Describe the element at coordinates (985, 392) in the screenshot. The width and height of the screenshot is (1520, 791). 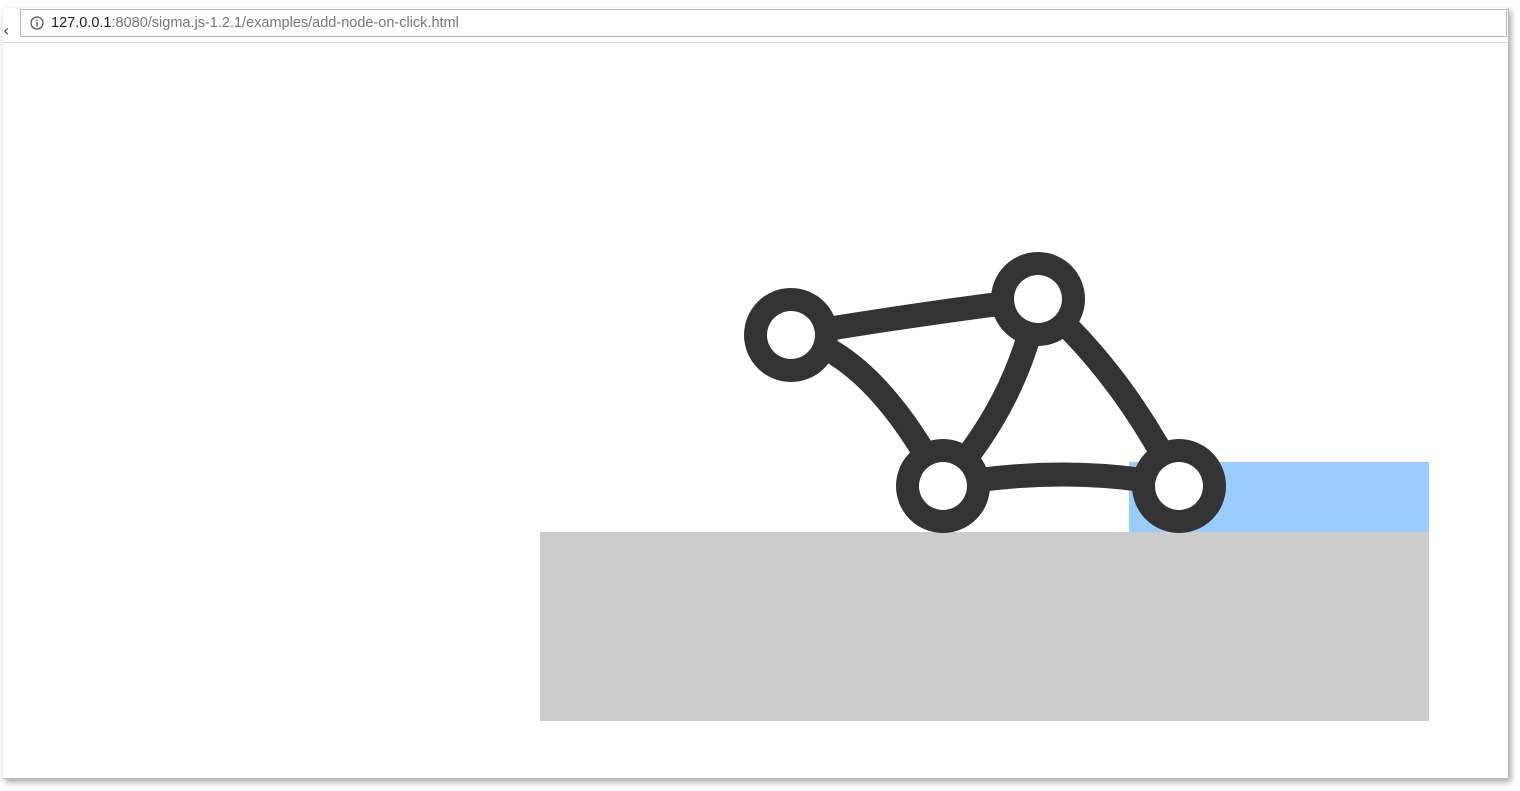
I see `sigma-graph-logo-icon` at that location.